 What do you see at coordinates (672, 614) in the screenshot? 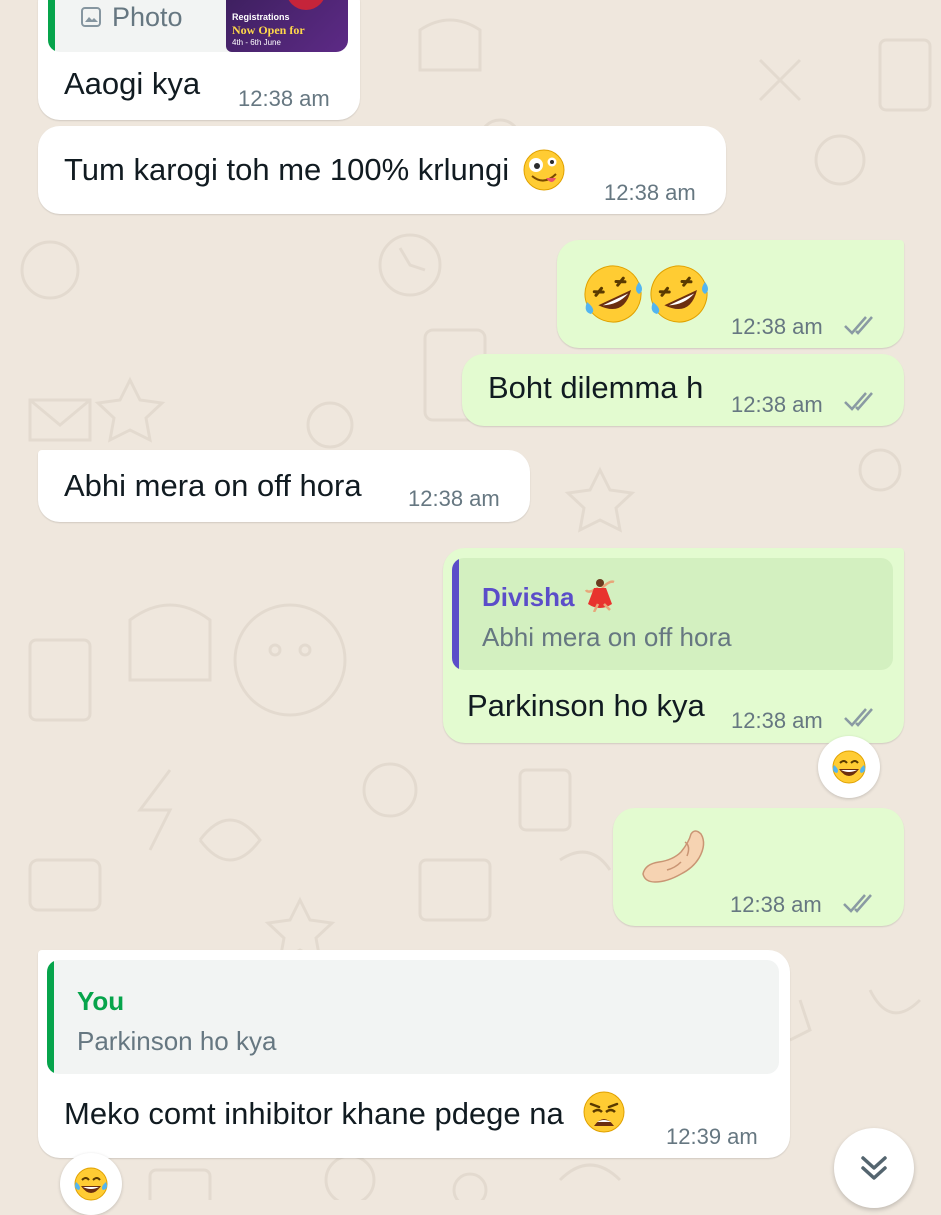
I see `reply-quote: Divisha Abhi mera on off hora` at bounding box center [672, 614].